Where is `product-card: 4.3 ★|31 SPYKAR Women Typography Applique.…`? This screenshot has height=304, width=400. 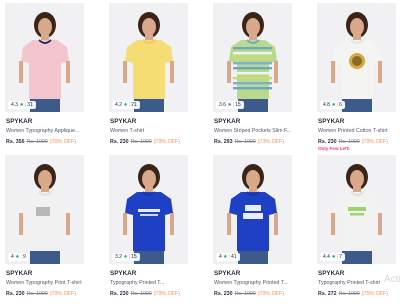 product-card: 4.3 ★|31 SPYKAR Women Typography Applique.… is located at coordinates (44, 77).